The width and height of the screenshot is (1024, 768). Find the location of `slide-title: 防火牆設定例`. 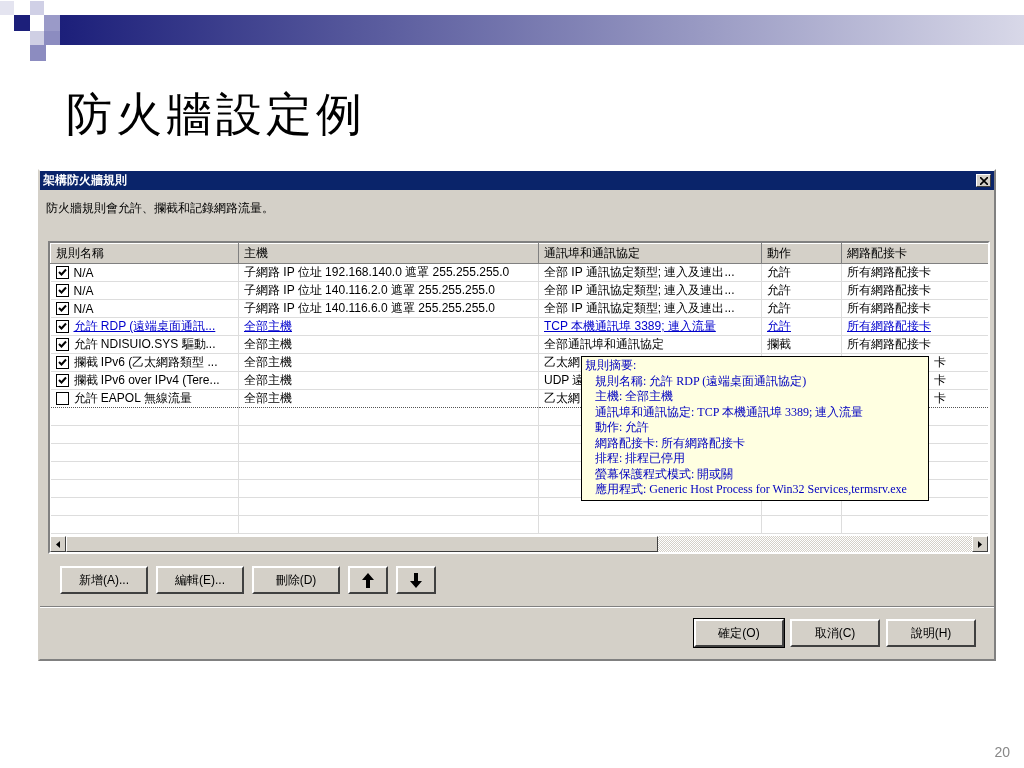

slide-title: 防火牆設定例 is located at coordinates (216, 115).